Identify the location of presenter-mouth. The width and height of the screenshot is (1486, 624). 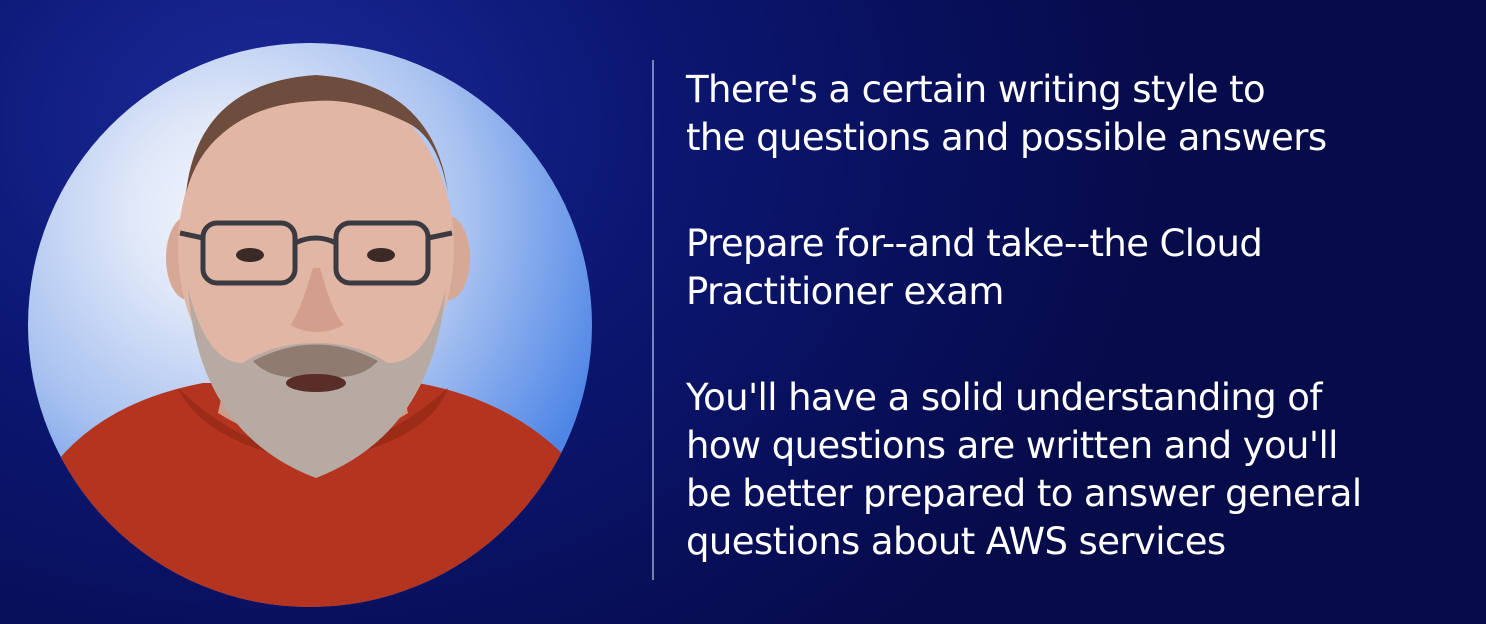
(316, 383).